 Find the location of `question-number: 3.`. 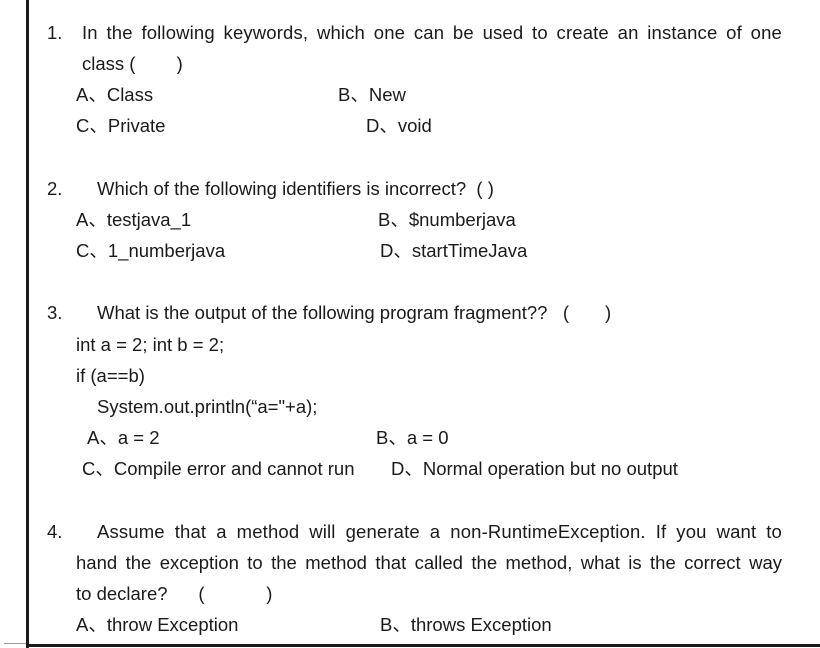

question-number: 3. is located at coordinates (55, 312).